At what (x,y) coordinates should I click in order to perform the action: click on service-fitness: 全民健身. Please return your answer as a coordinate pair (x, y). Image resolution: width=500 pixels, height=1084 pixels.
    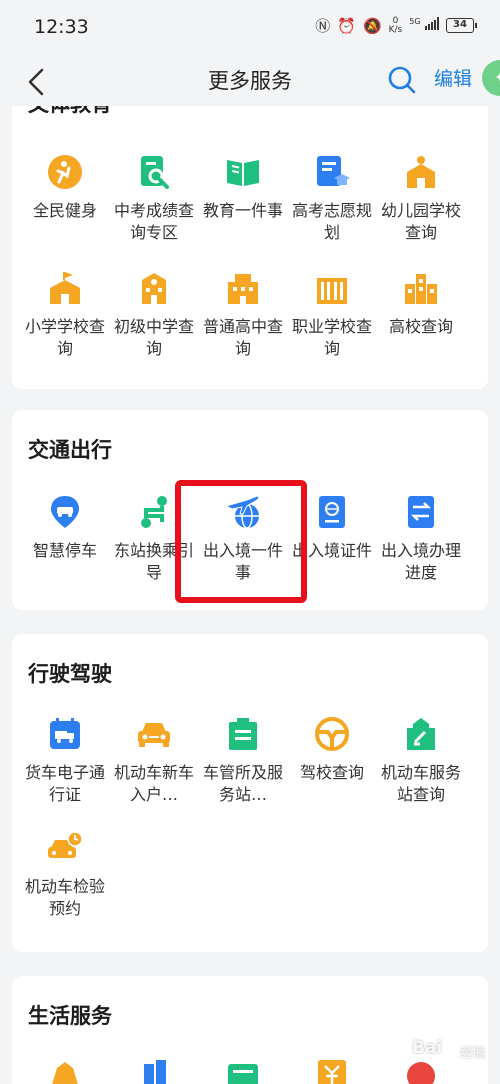
    Looking at the image, I should click on (65, 188).